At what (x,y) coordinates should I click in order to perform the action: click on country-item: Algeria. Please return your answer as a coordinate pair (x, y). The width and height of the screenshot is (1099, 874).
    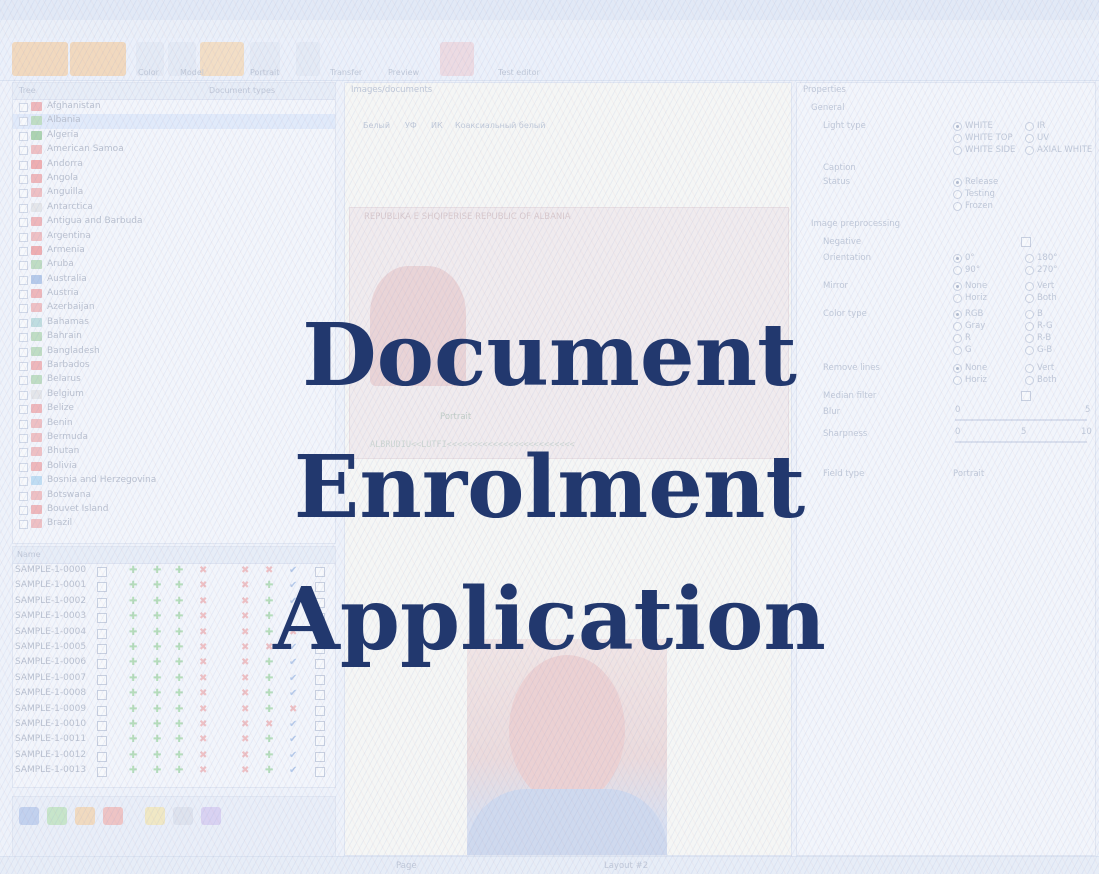
    Looking at the image, I should click on (174, 136).